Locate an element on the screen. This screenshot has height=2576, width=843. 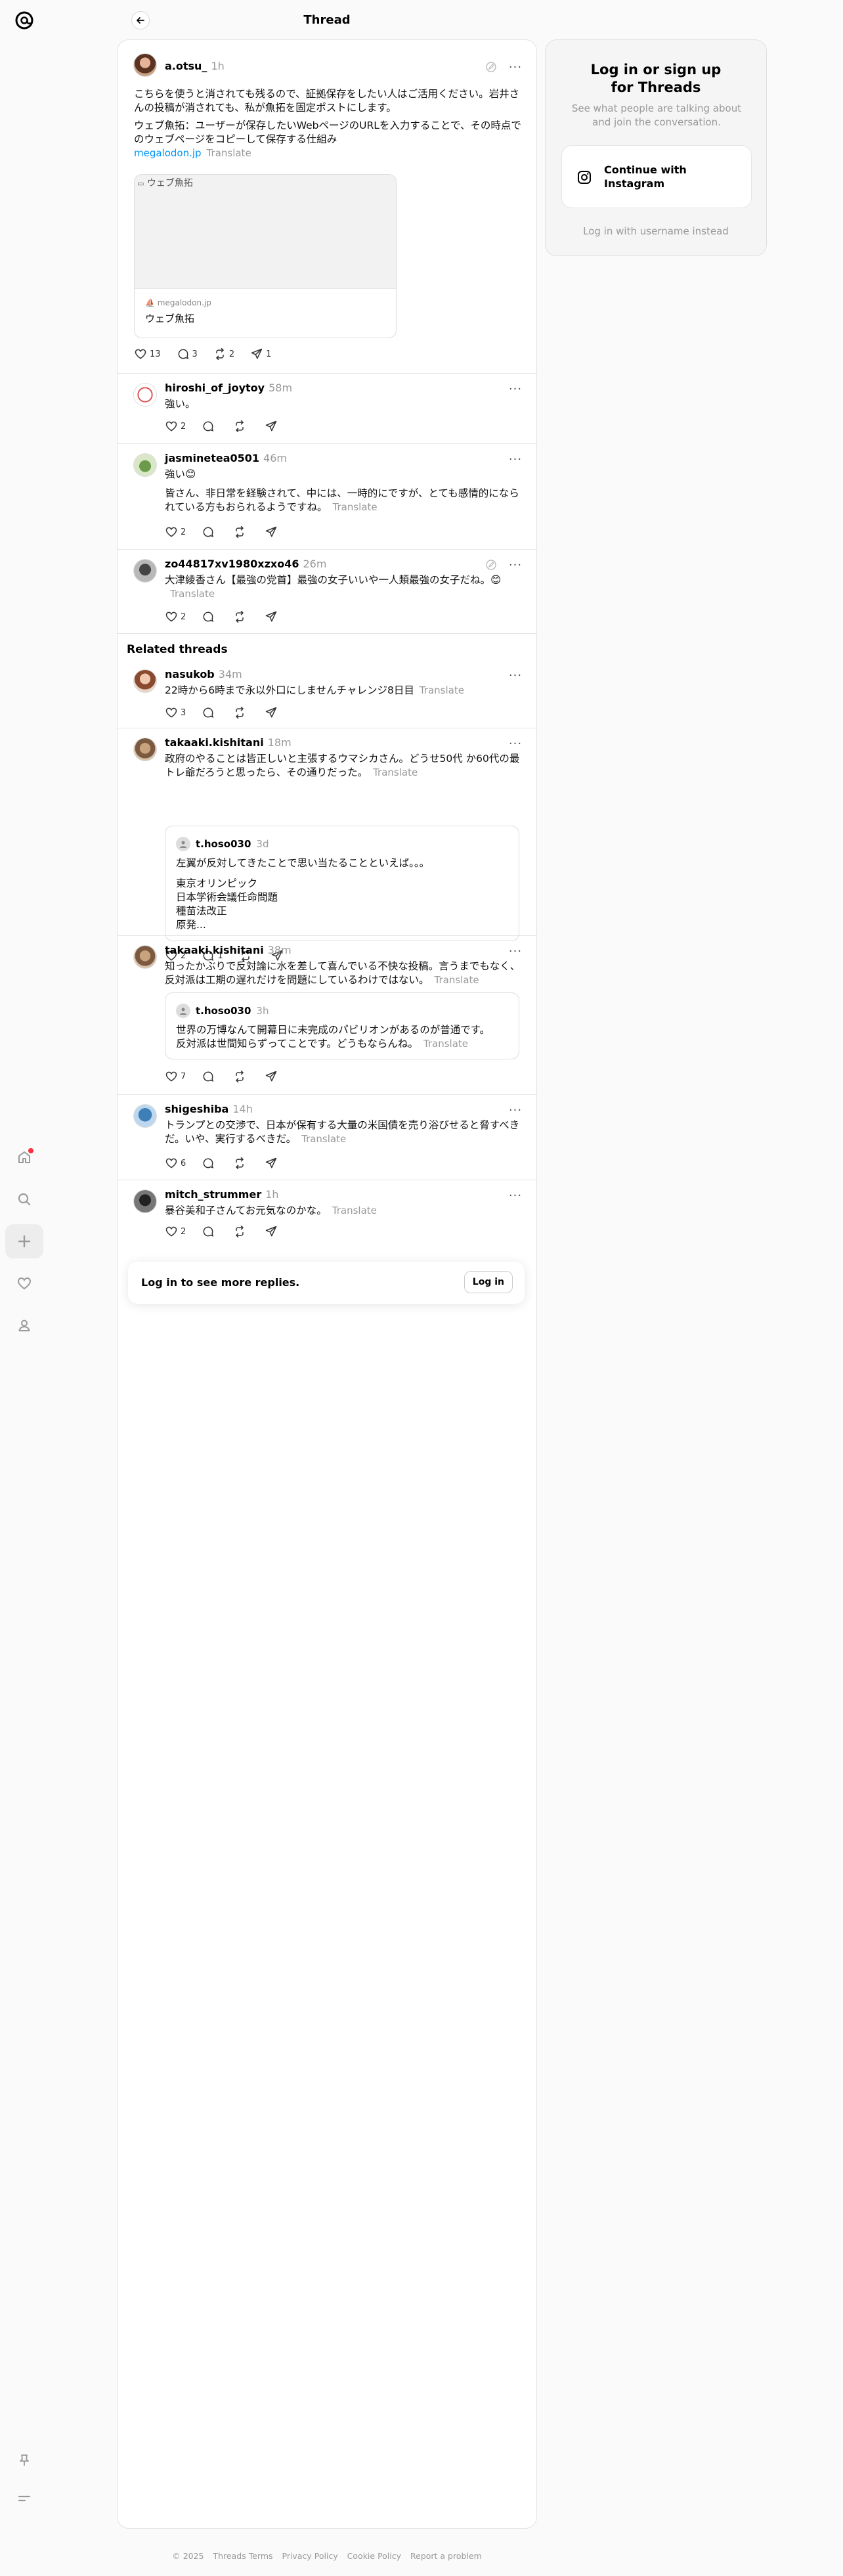
like-button: 7 is located at coordinates (175, 1076).